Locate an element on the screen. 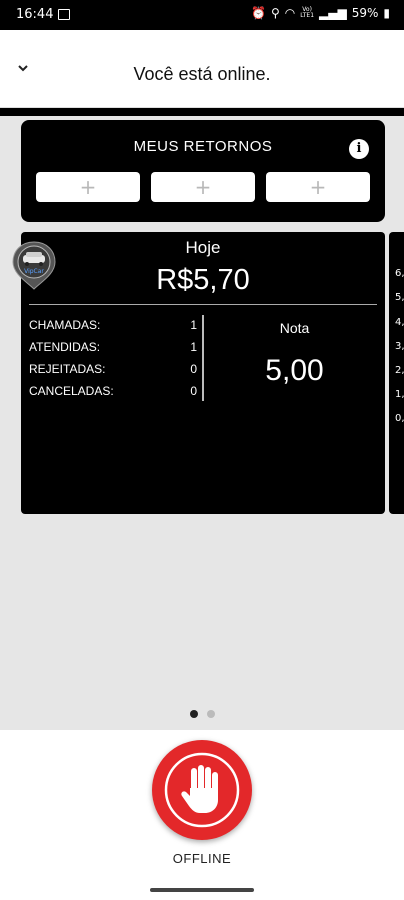 Image resolution: width=404 pixels, height=900 pixels. returns-card: MEUS RETORNOS i + + + is located at coordinates (203, 171).